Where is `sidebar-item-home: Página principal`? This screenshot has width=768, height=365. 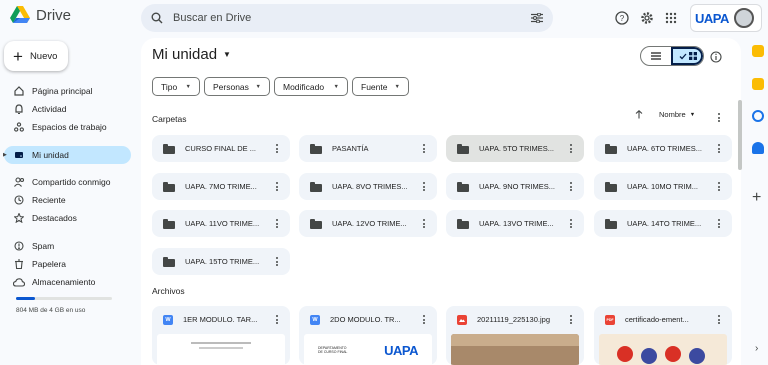
sidebar-item-home: Página principal is located at coordinates (67, 91).